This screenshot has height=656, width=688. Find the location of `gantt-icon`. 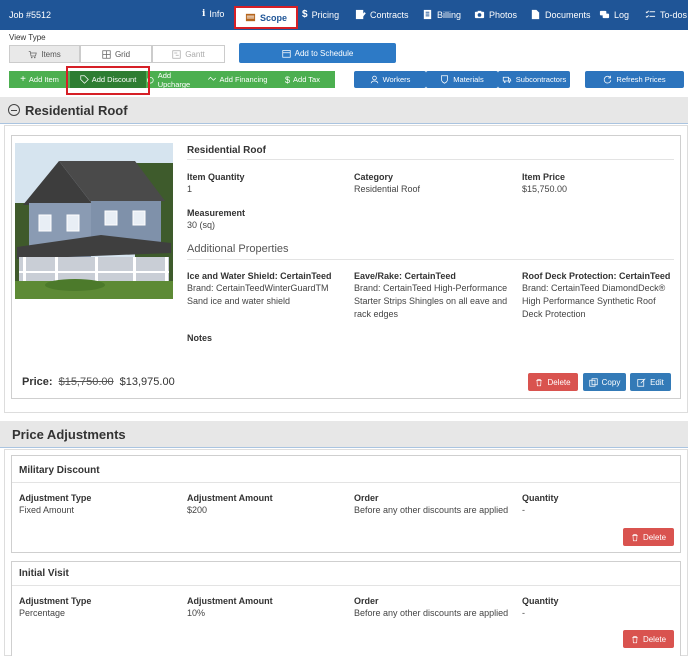

gantt-icon is located at coordinates (176, 54).